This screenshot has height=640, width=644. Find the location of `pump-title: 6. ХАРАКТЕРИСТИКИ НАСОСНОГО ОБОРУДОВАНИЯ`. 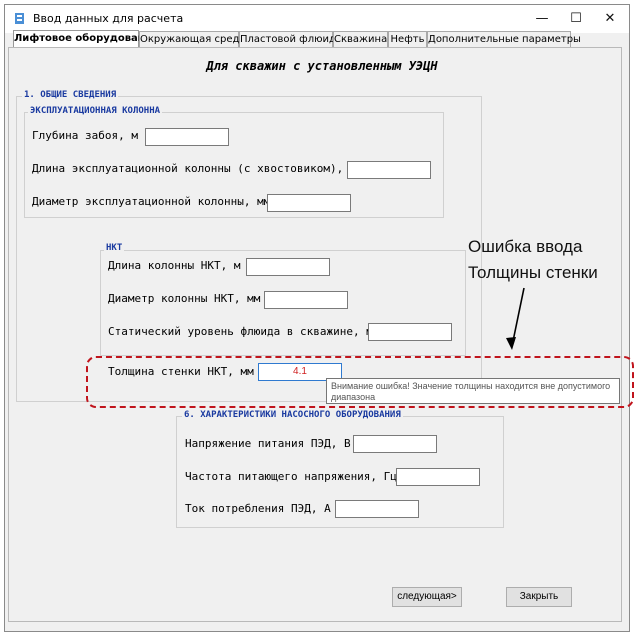

pump-title: 6. ХАРАКТЕРИСТИКИ НАСОСНОГО ОБОРУДОВАНИЯ is located at coordinates (292, 415).